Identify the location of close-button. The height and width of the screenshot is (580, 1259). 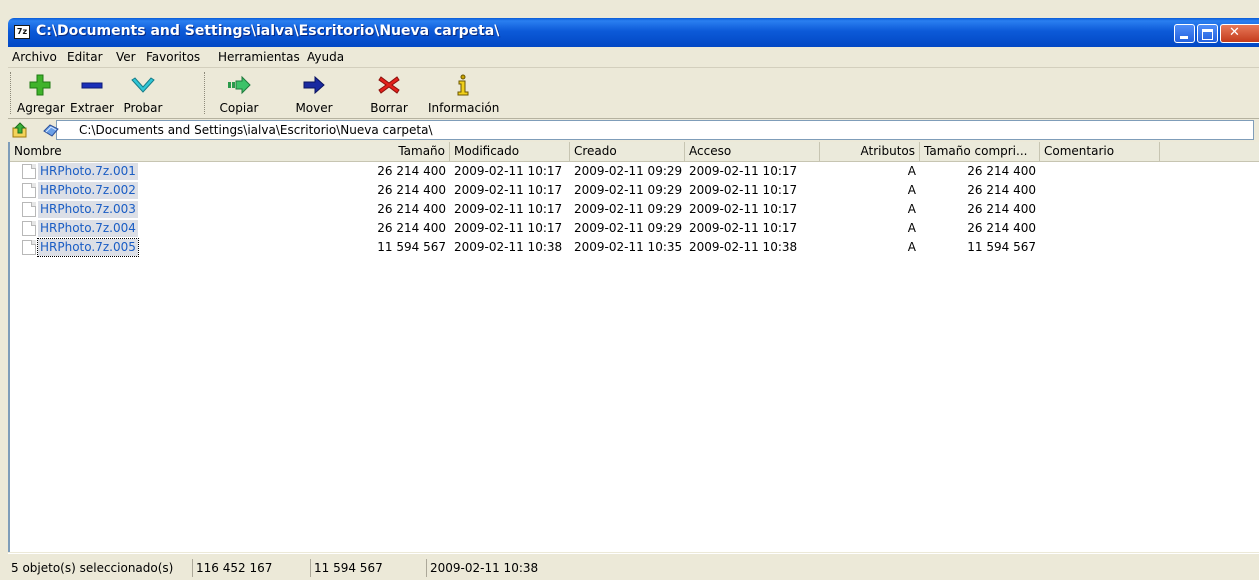
(1239, 33).